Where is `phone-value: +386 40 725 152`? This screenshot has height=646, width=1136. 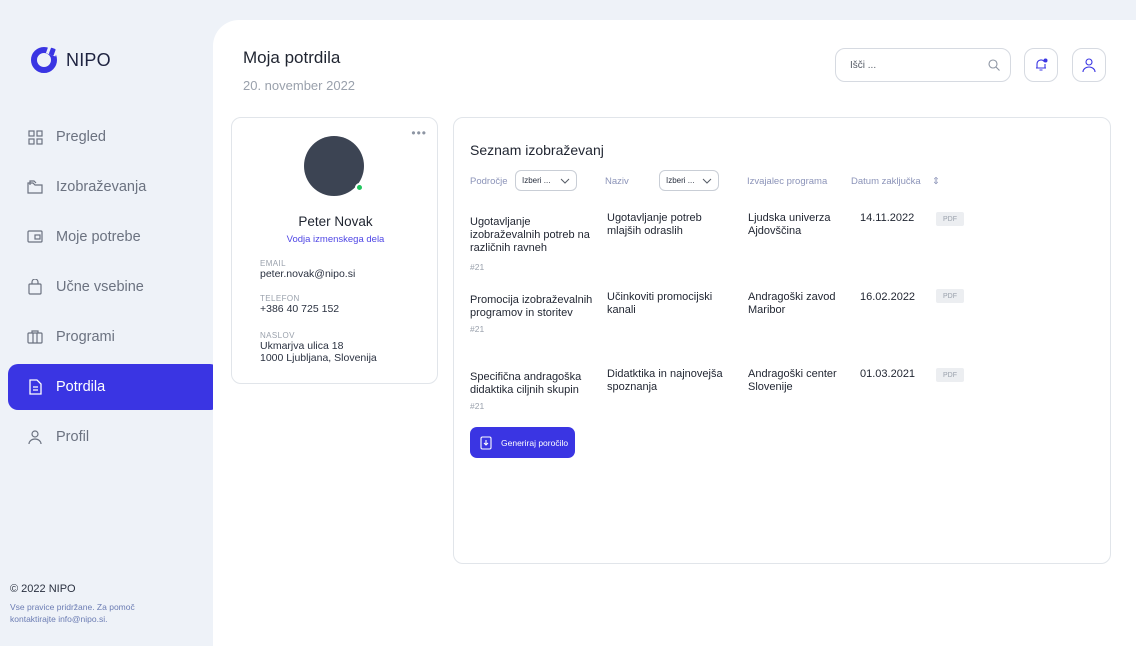
phone-value: +386 40 725 152 is located at coordinates (300, 309).